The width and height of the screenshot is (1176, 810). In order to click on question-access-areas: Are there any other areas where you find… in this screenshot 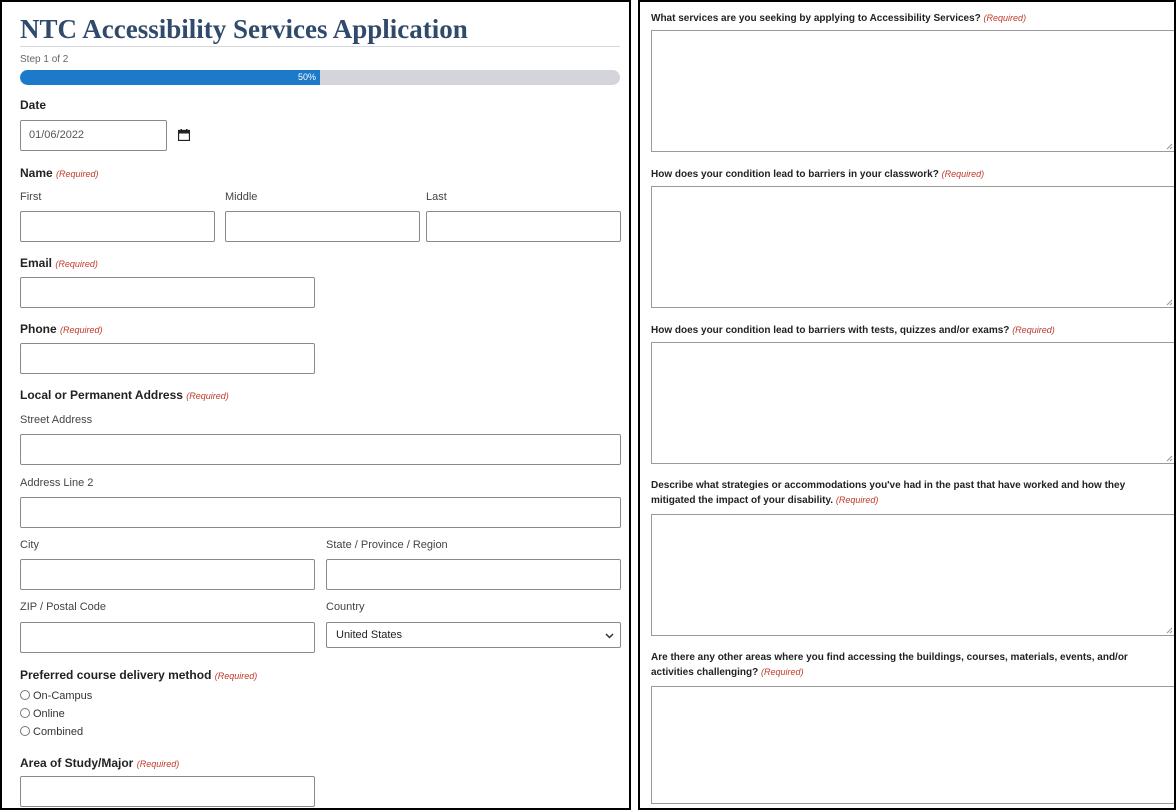, I will do `click(911, 665)`.